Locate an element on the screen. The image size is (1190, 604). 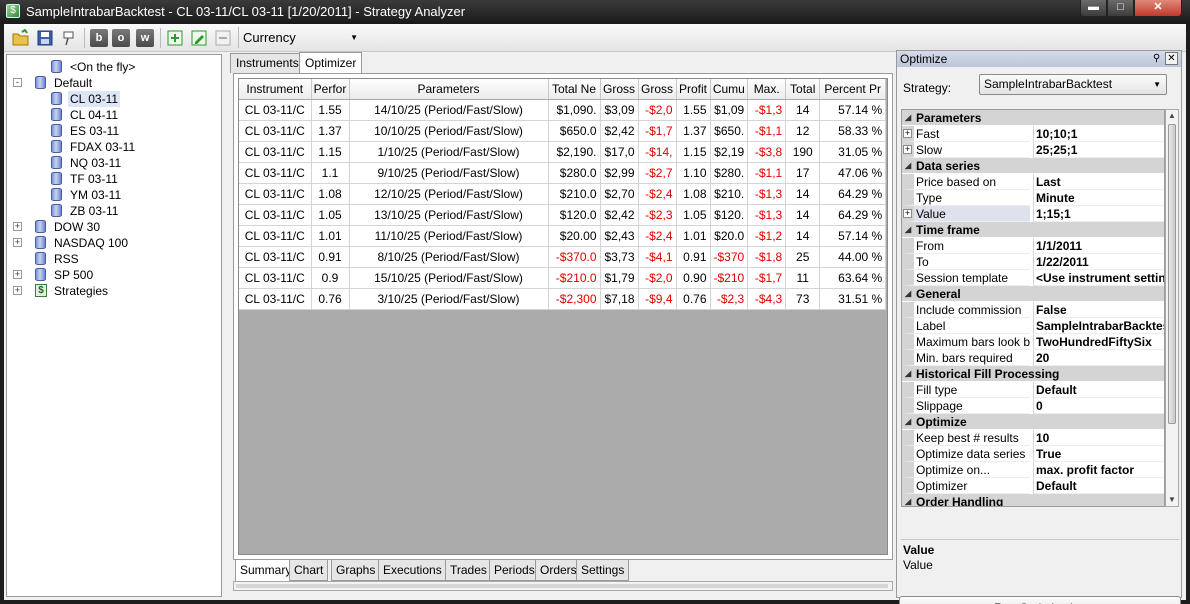
tree-item: + $ Strategies is located at coordinates (113, 291).